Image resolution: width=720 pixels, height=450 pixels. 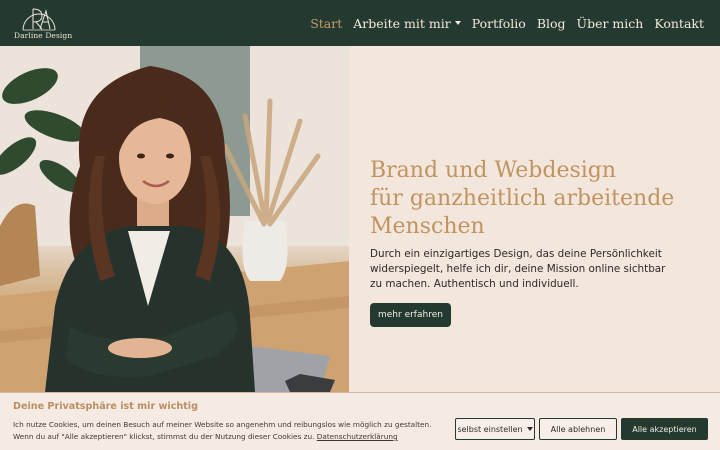 What do you see at coordinates (522, 198) in the screenshot?
I see `hero-title-line: für ganzheitlich arbeitende` at bounding box center [522, 198].